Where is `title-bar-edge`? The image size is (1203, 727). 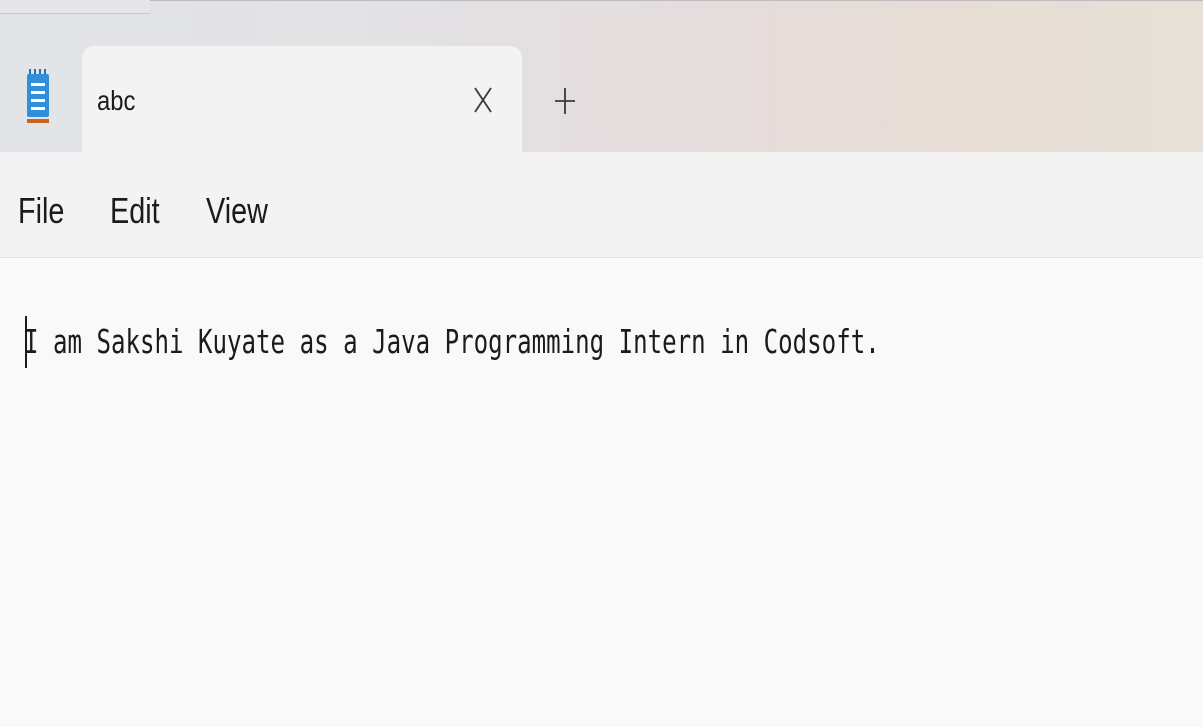
title-bar-edge is located at coordinates (75, 7).